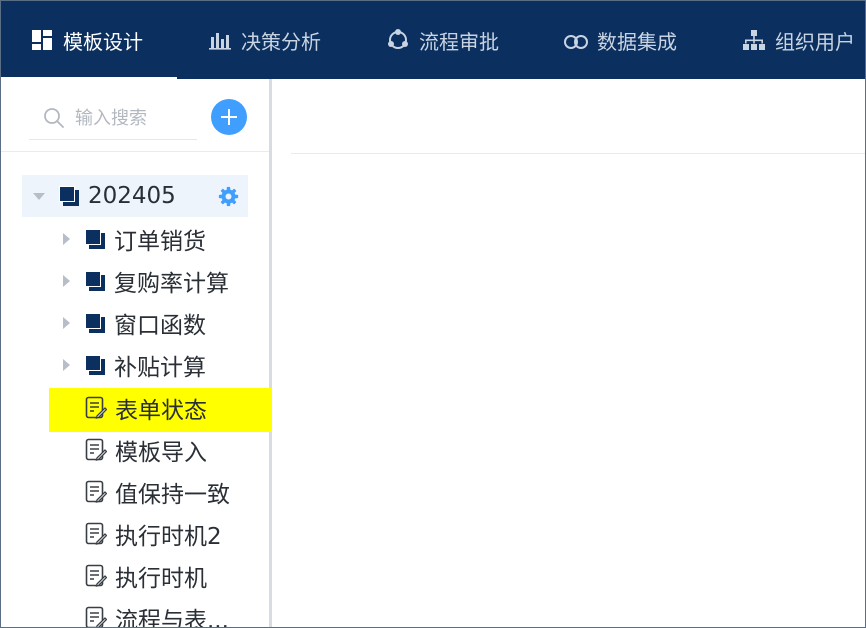 This screenshot has height=628, width=866. I want to click on plus-icon, so click(229, 117).